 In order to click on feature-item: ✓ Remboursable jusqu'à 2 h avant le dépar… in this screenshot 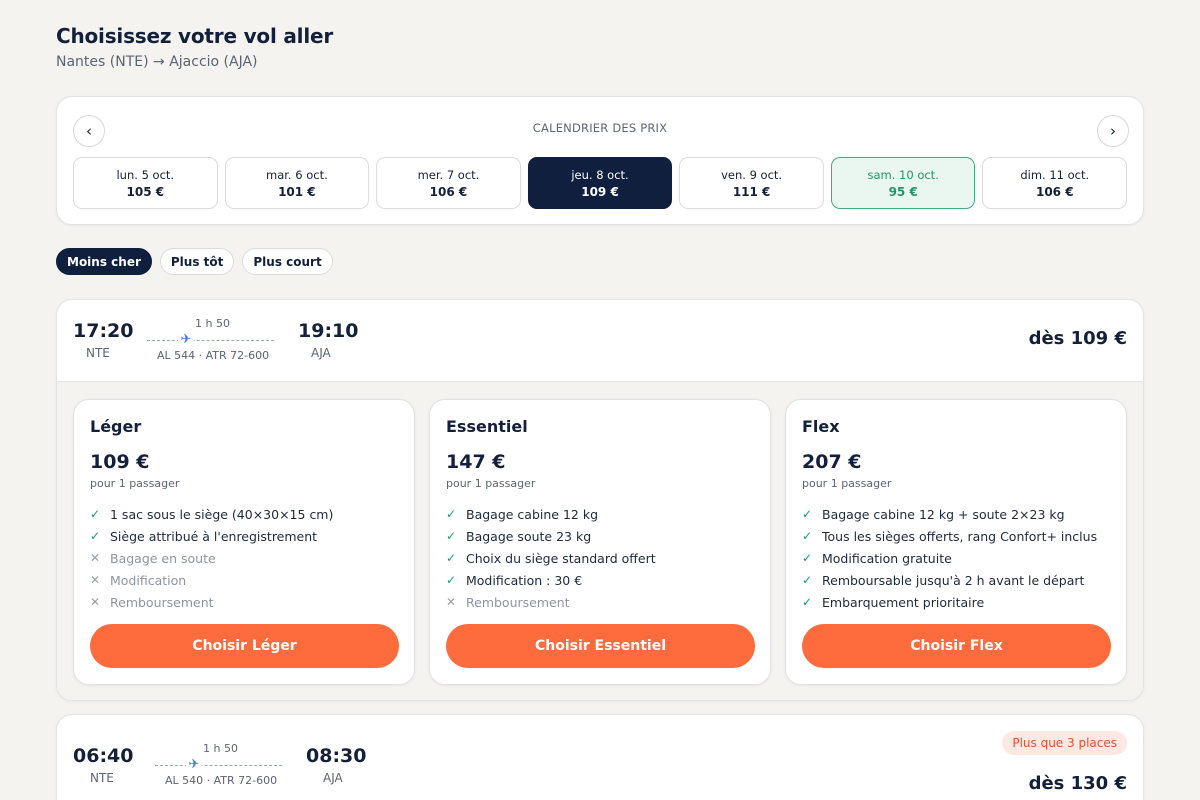, I will do `click(949, 580)`.